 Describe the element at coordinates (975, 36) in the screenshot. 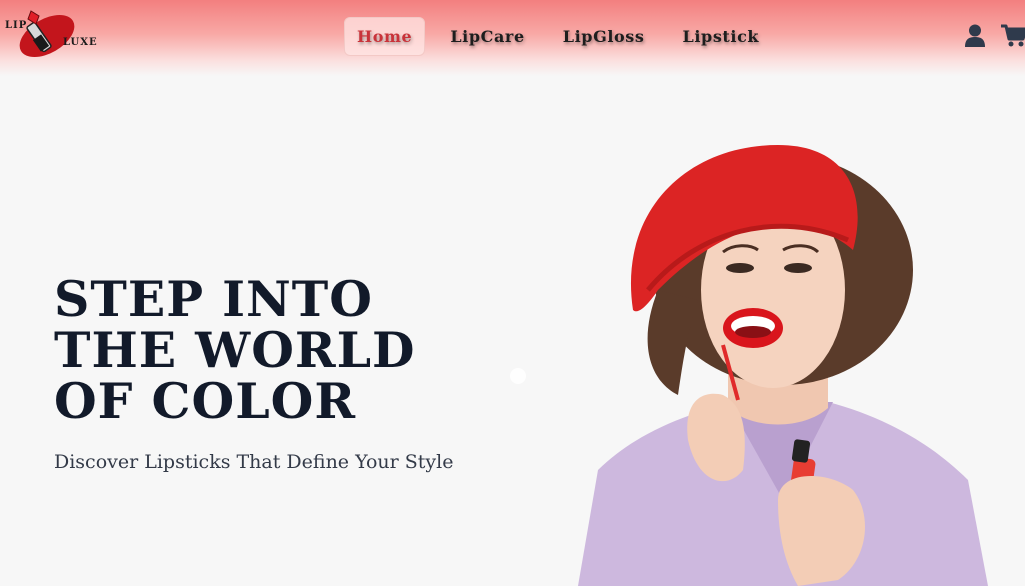

I see `user-icon` at that location.